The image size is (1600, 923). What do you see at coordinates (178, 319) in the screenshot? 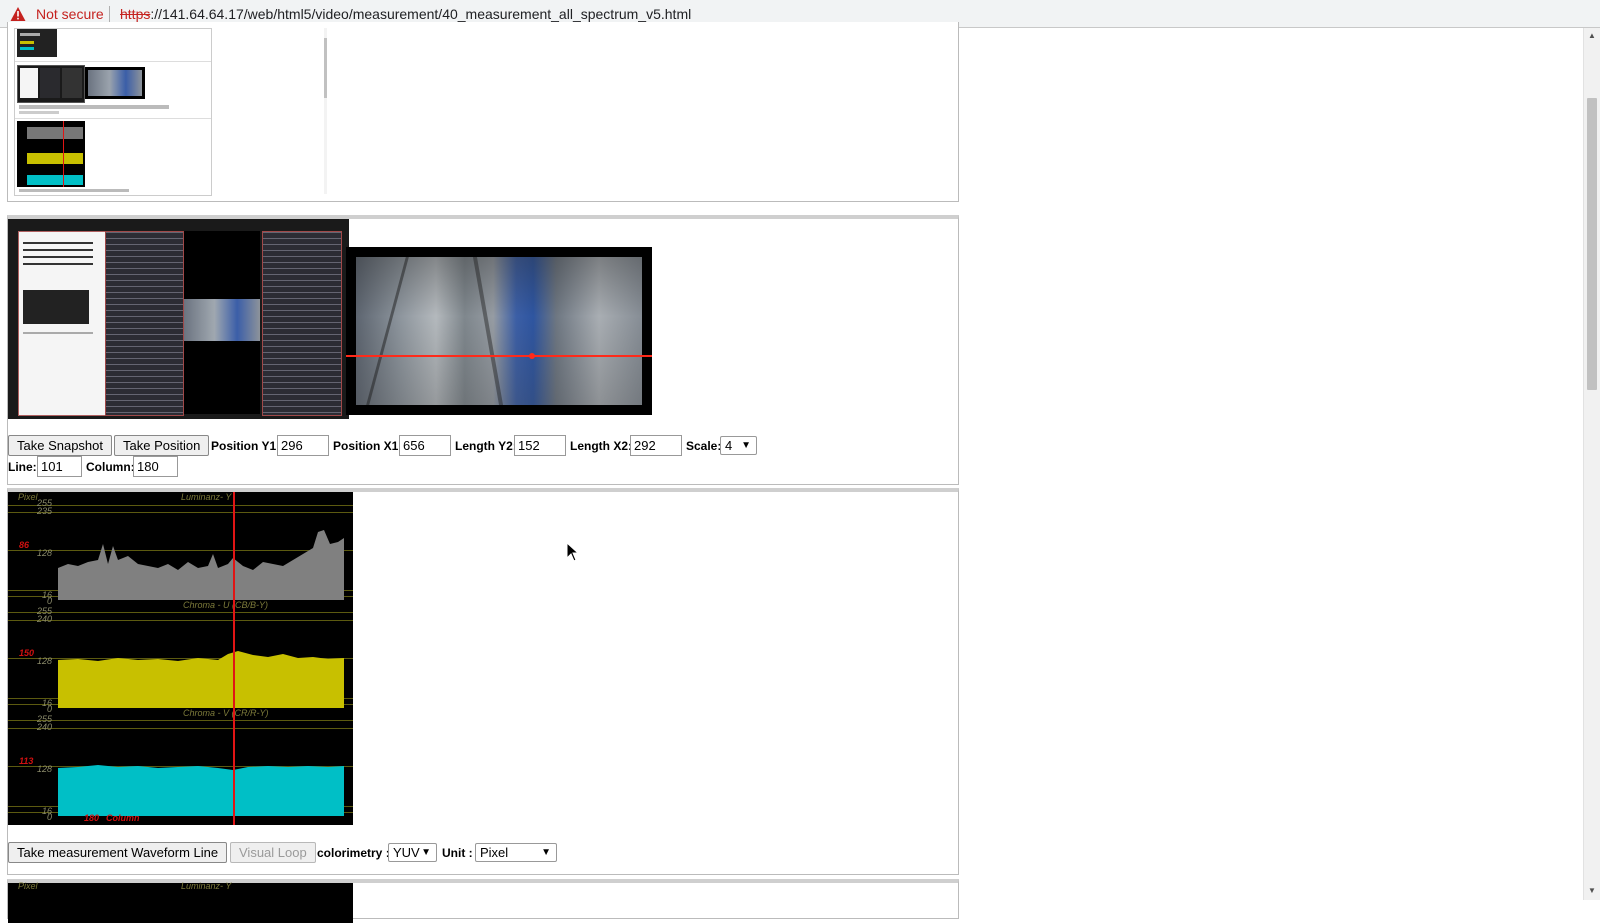
I see `screen-snapshot` at bounding box center [178, 319].